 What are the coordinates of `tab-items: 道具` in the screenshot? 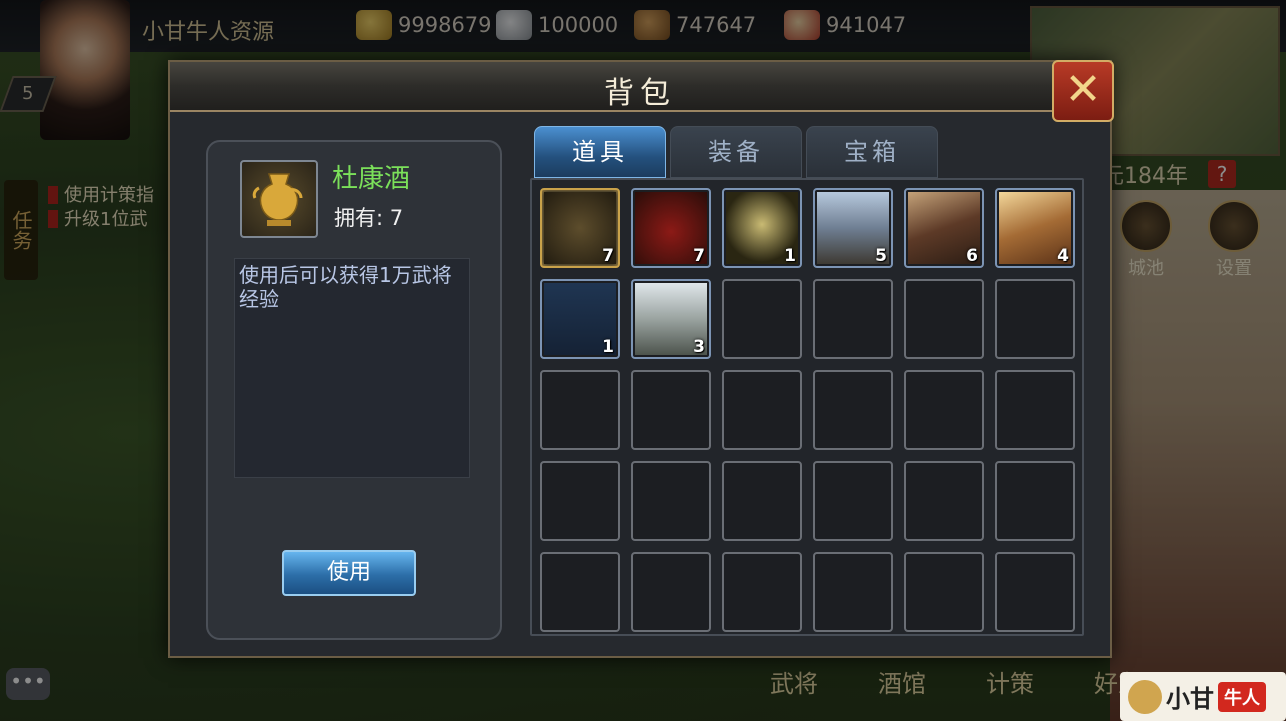 It's located at (600, 152).